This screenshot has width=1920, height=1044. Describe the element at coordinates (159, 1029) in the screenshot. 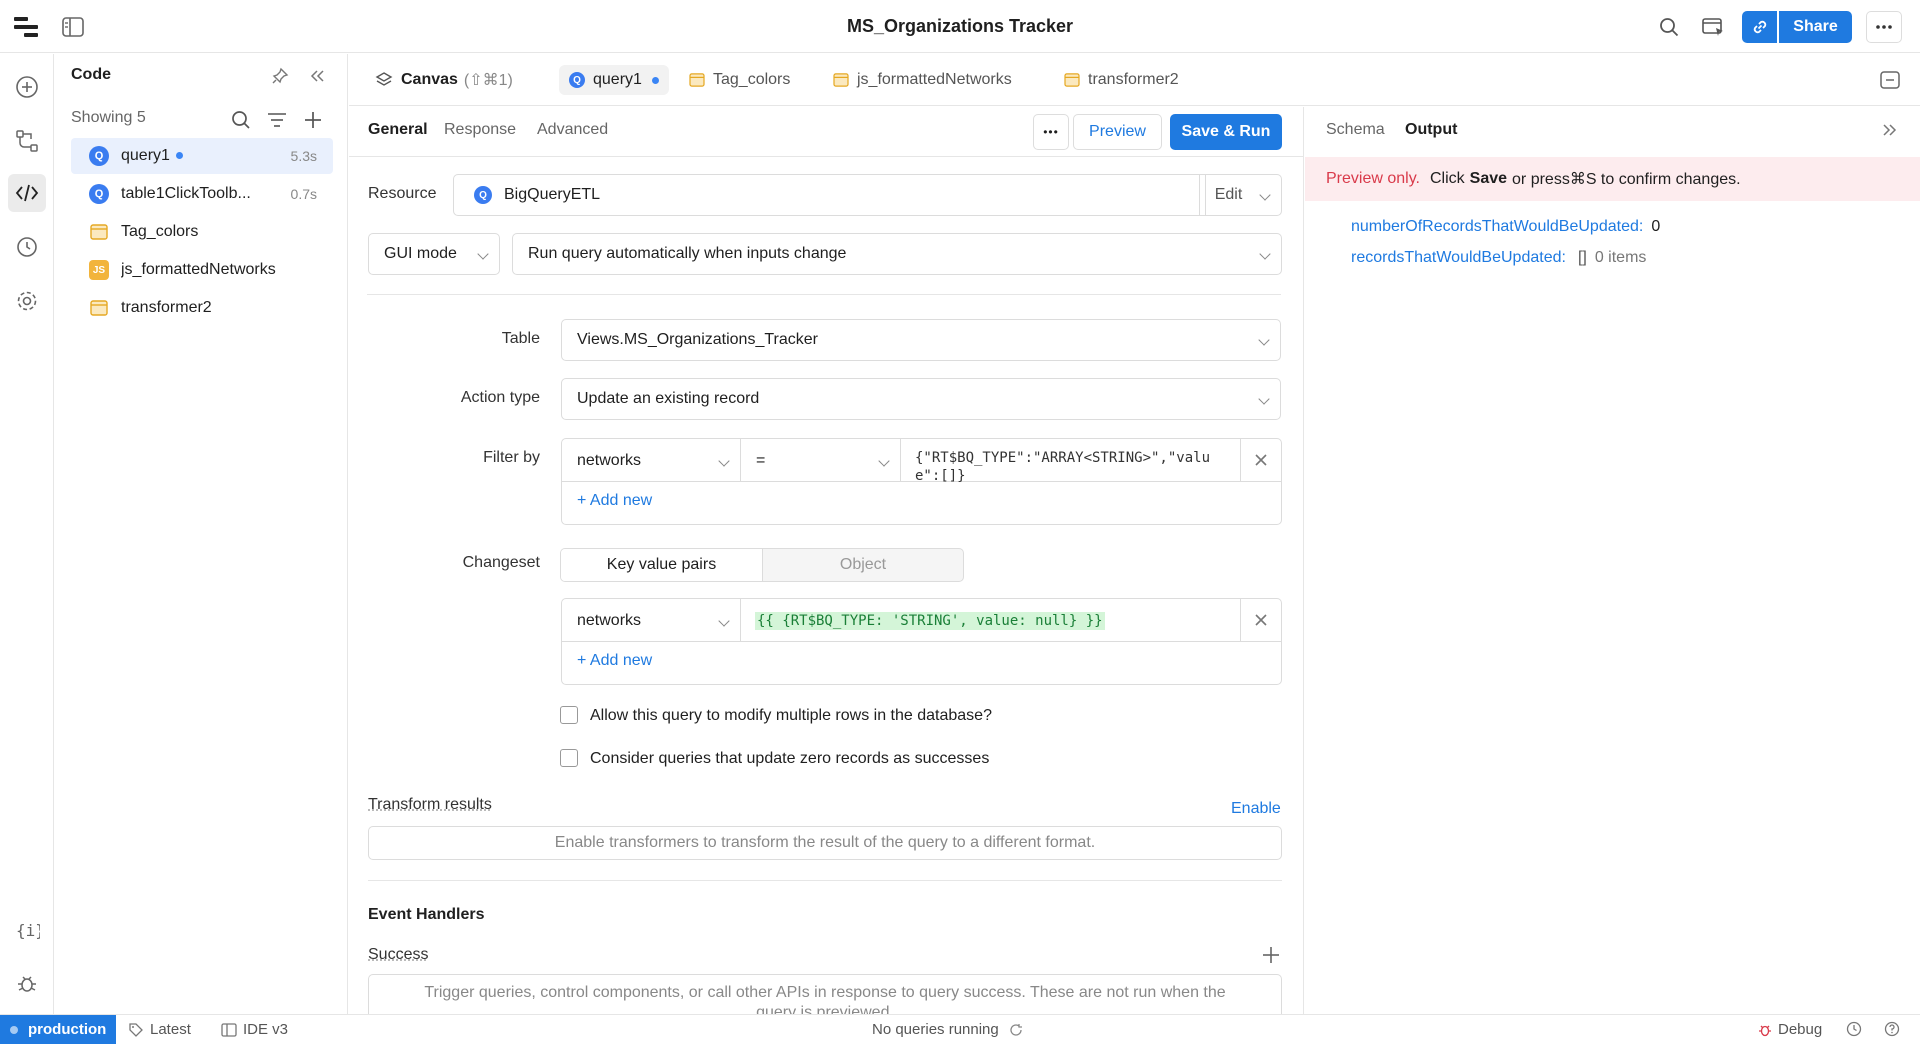

I see `latest-release: Latest` at that location.